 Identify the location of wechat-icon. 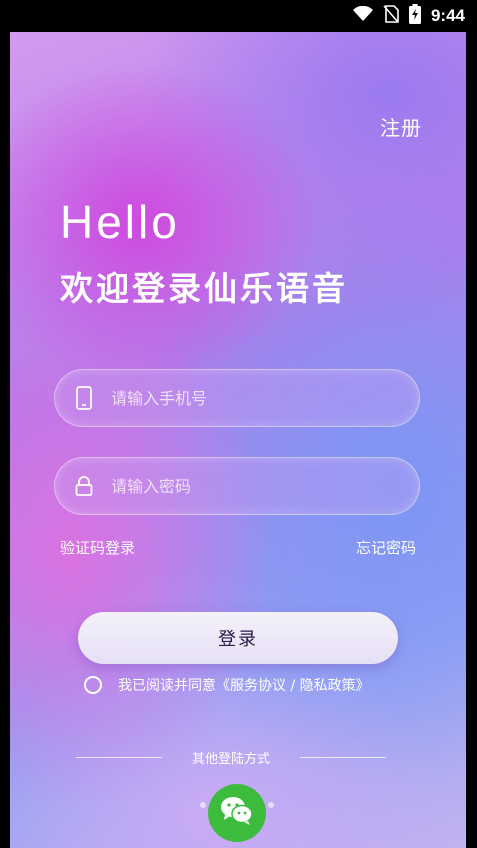
(237, 813).